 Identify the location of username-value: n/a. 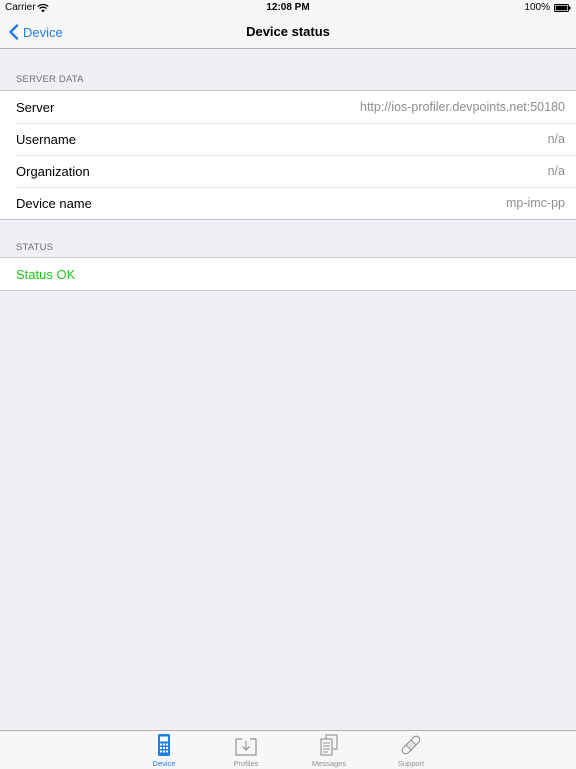
(556, 139).